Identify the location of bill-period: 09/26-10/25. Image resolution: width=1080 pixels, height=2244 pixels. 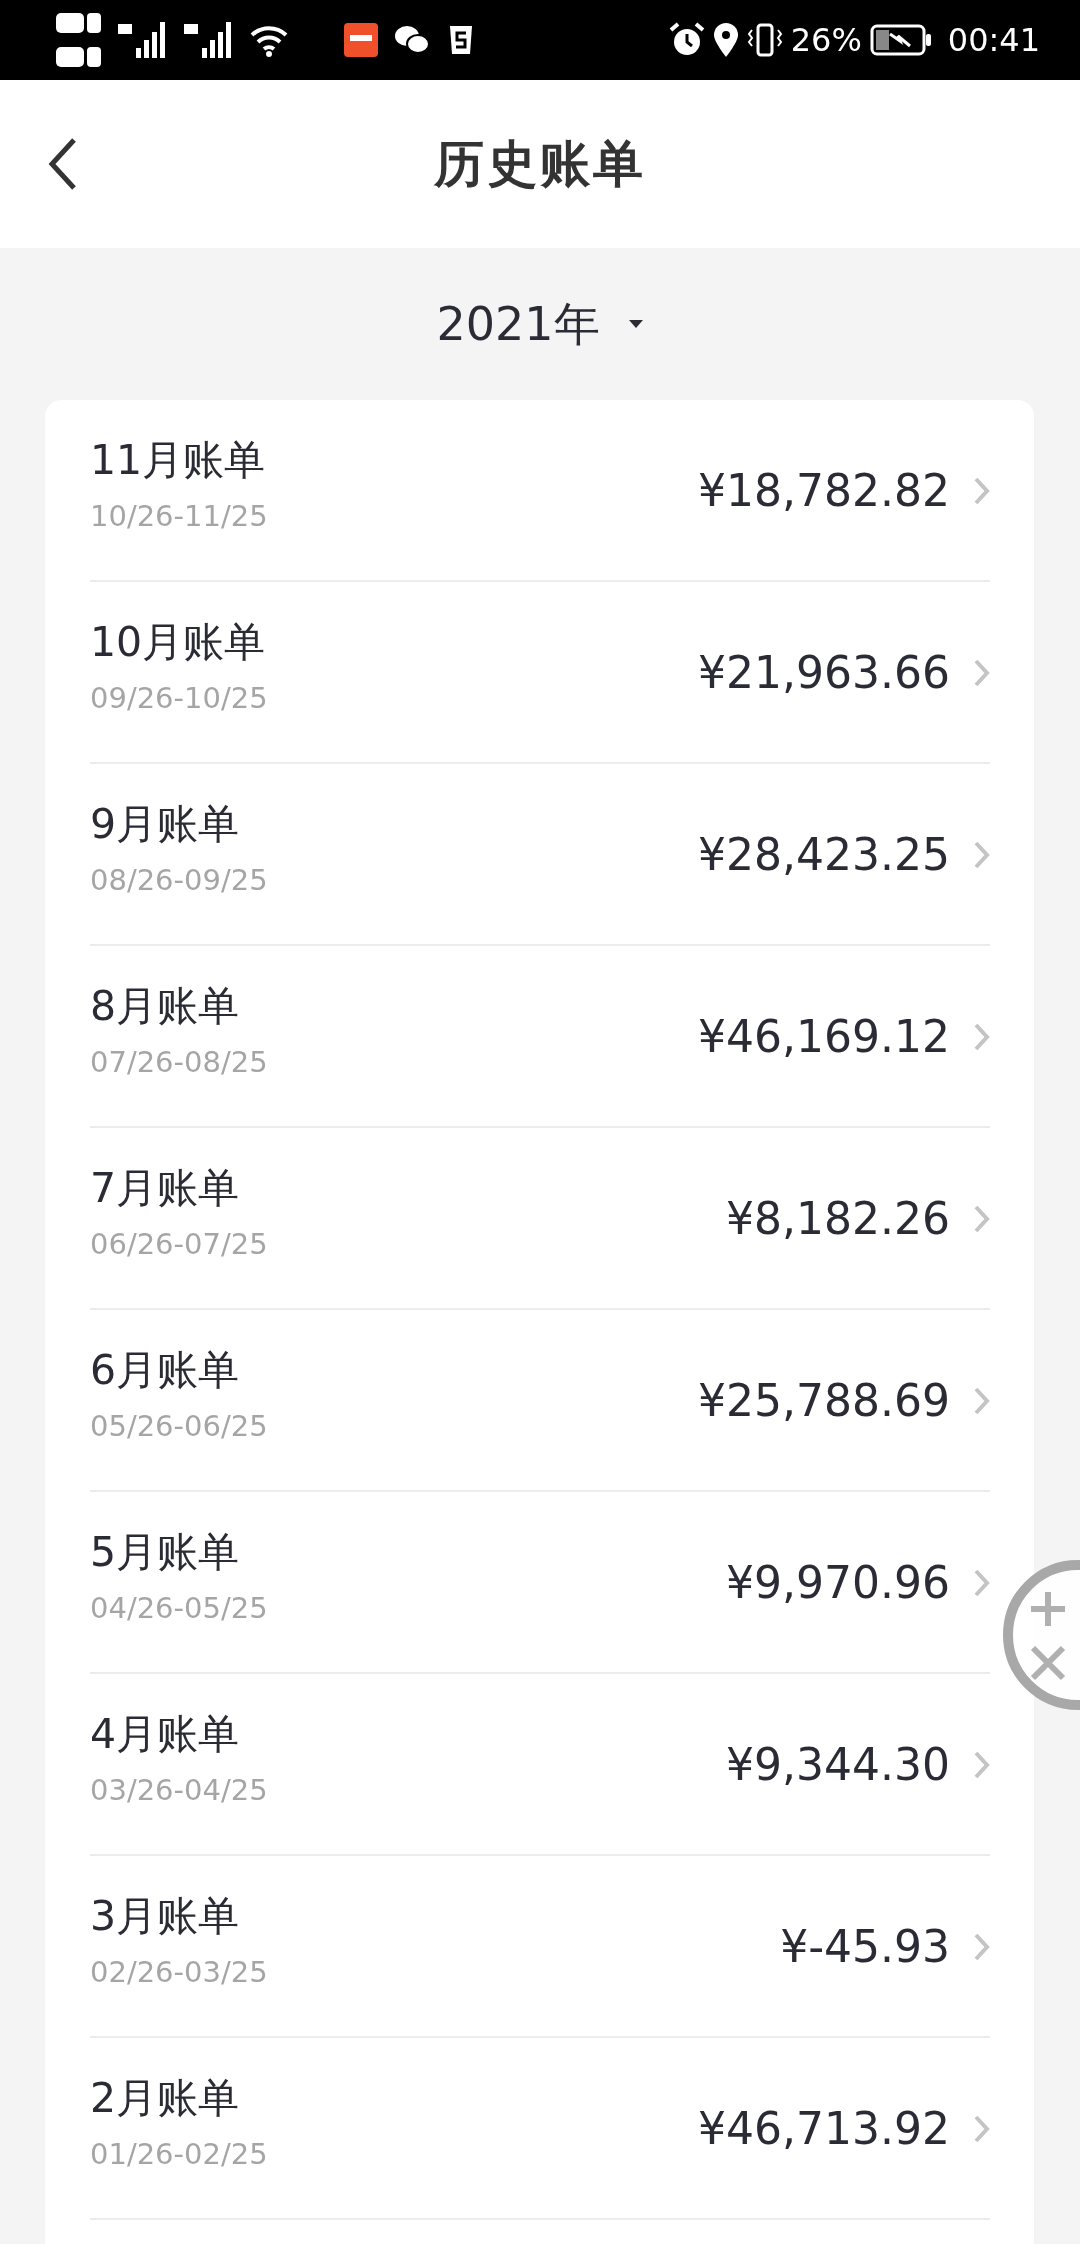
(179, 699).